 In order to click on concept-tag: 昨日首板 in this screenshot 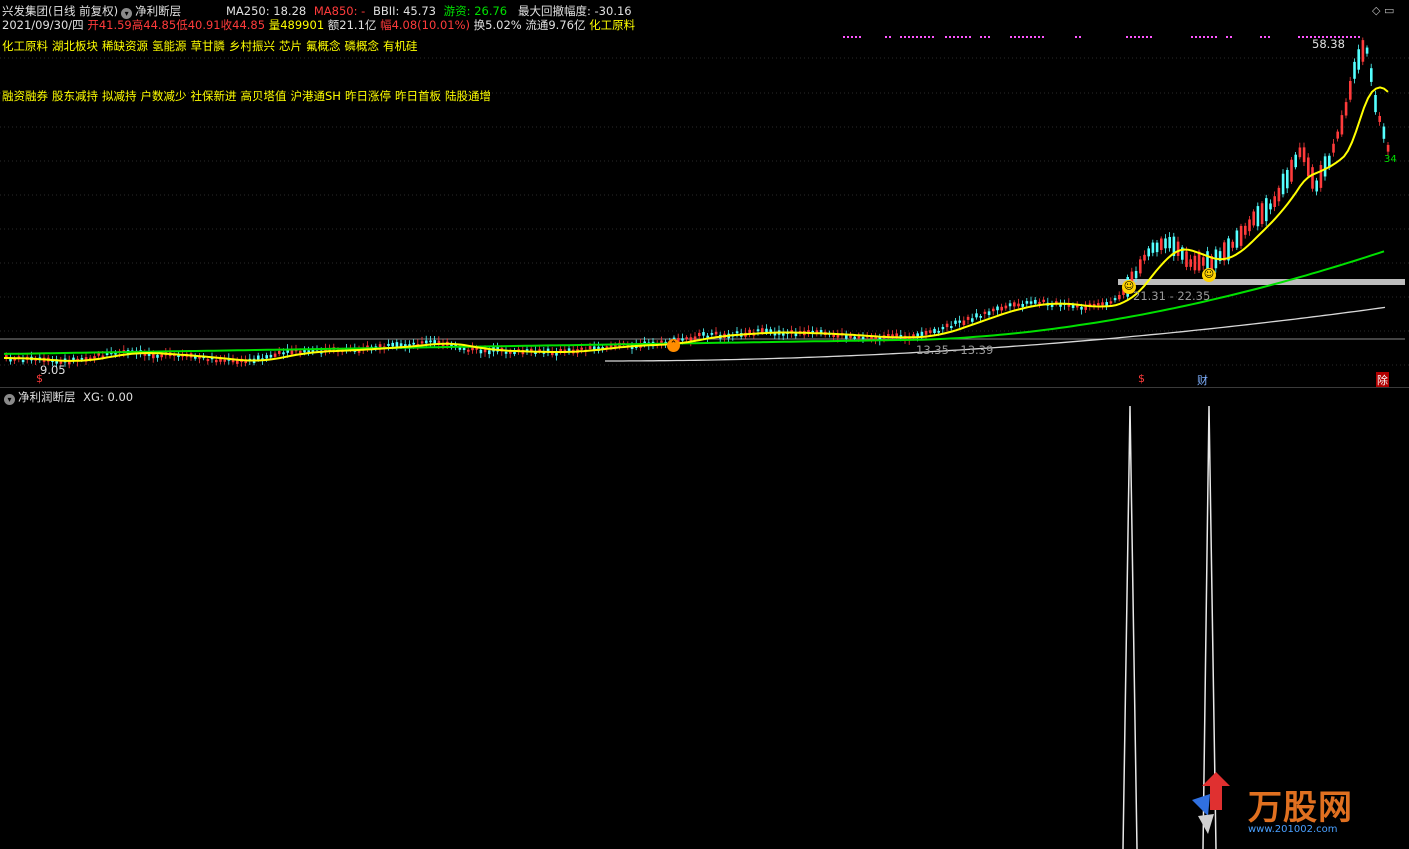, I will do `click(418, 96)`.